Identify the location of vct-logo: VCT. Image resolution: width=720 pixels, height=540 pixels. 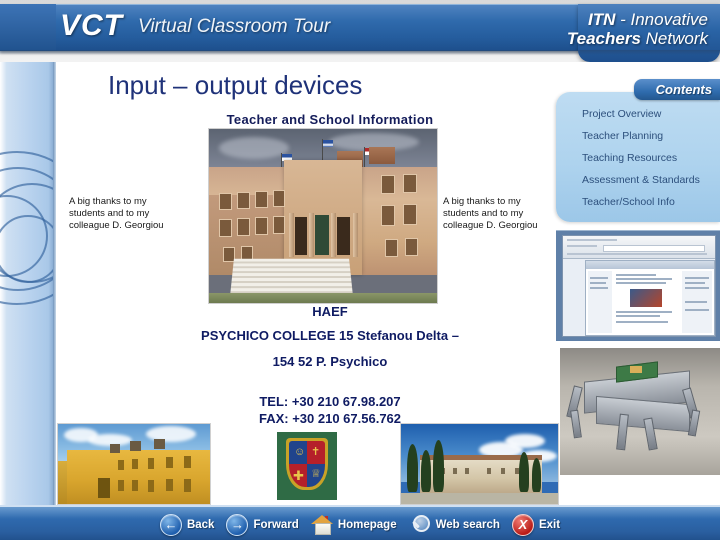
(91, 25).